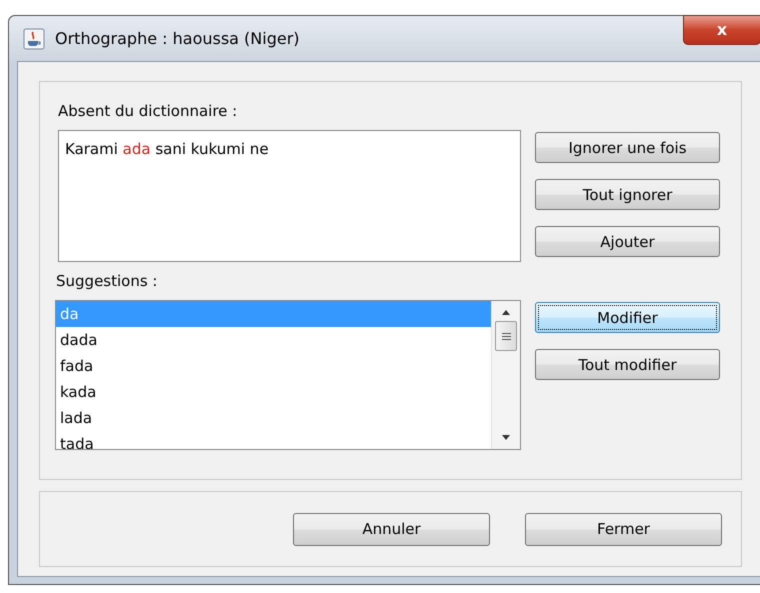  I want to click on context-sentence: Karami ada sani kukumi ne, so click(167, 149).